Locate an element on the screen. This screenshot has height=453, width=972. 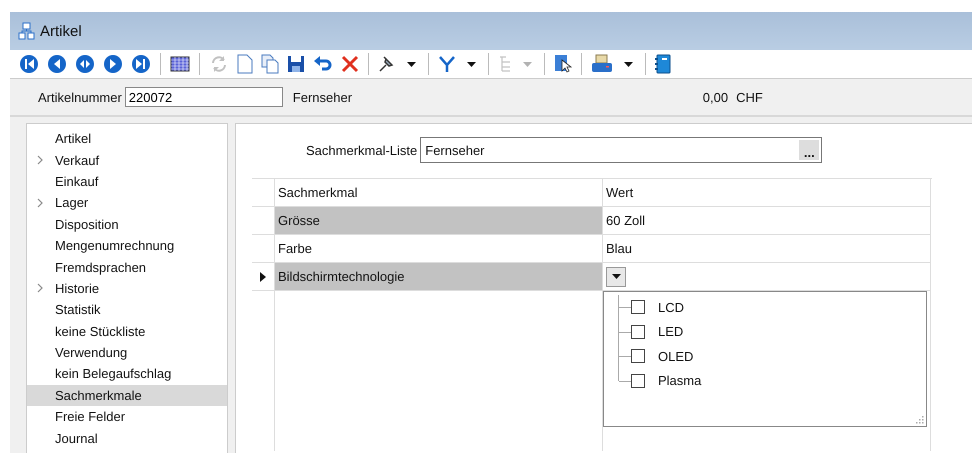
copy-icon is located at coordinates (270, 64).